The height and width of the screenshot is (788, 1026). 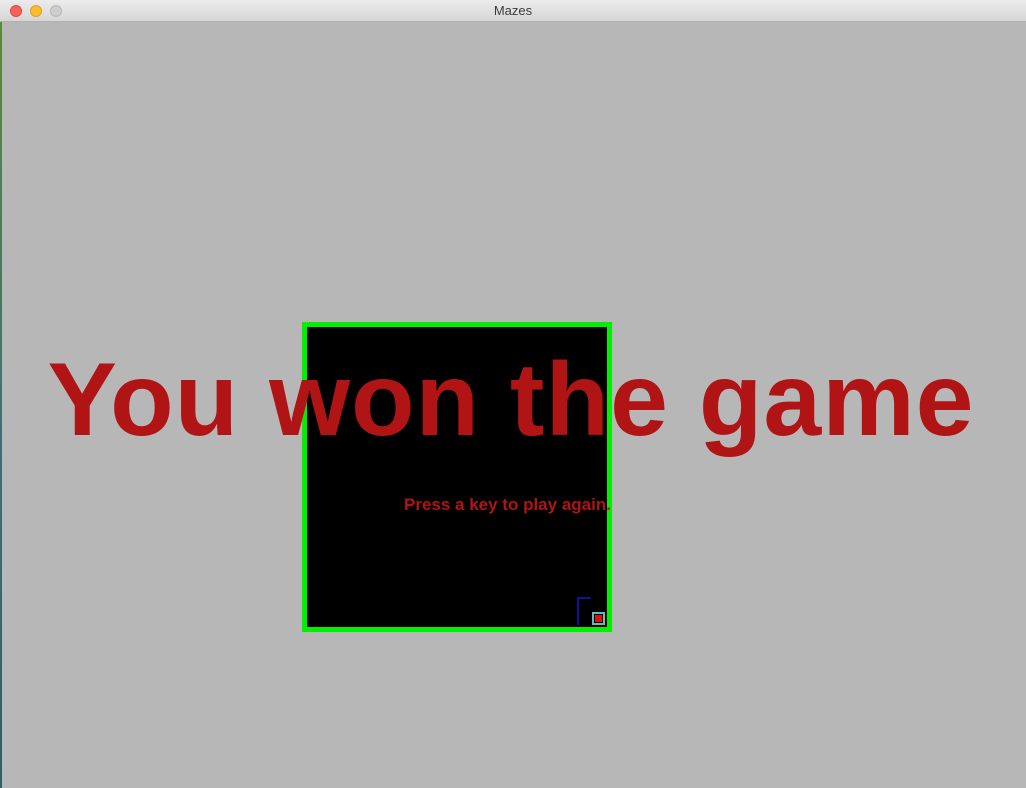 I want to click on win-headline: You won the game, so click(x=511, y=400).